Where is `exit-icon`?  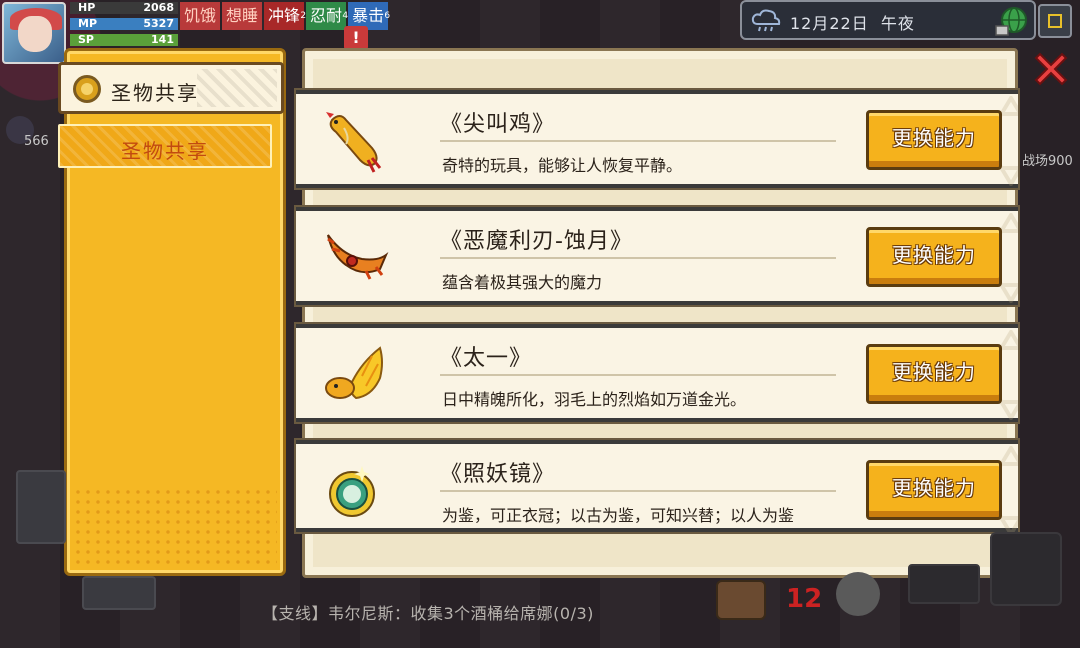
exit-icon is located at coordinates (1055, 21).